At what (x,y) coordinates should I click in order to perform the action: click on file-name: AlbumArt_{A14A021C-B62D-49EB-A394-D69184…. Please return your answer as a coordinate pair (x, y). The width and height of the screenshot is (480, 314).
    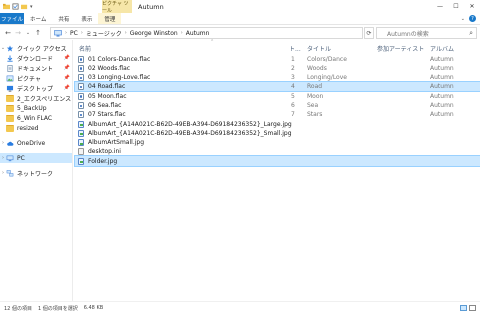
    Looking at the image, I should click on (190, 133).